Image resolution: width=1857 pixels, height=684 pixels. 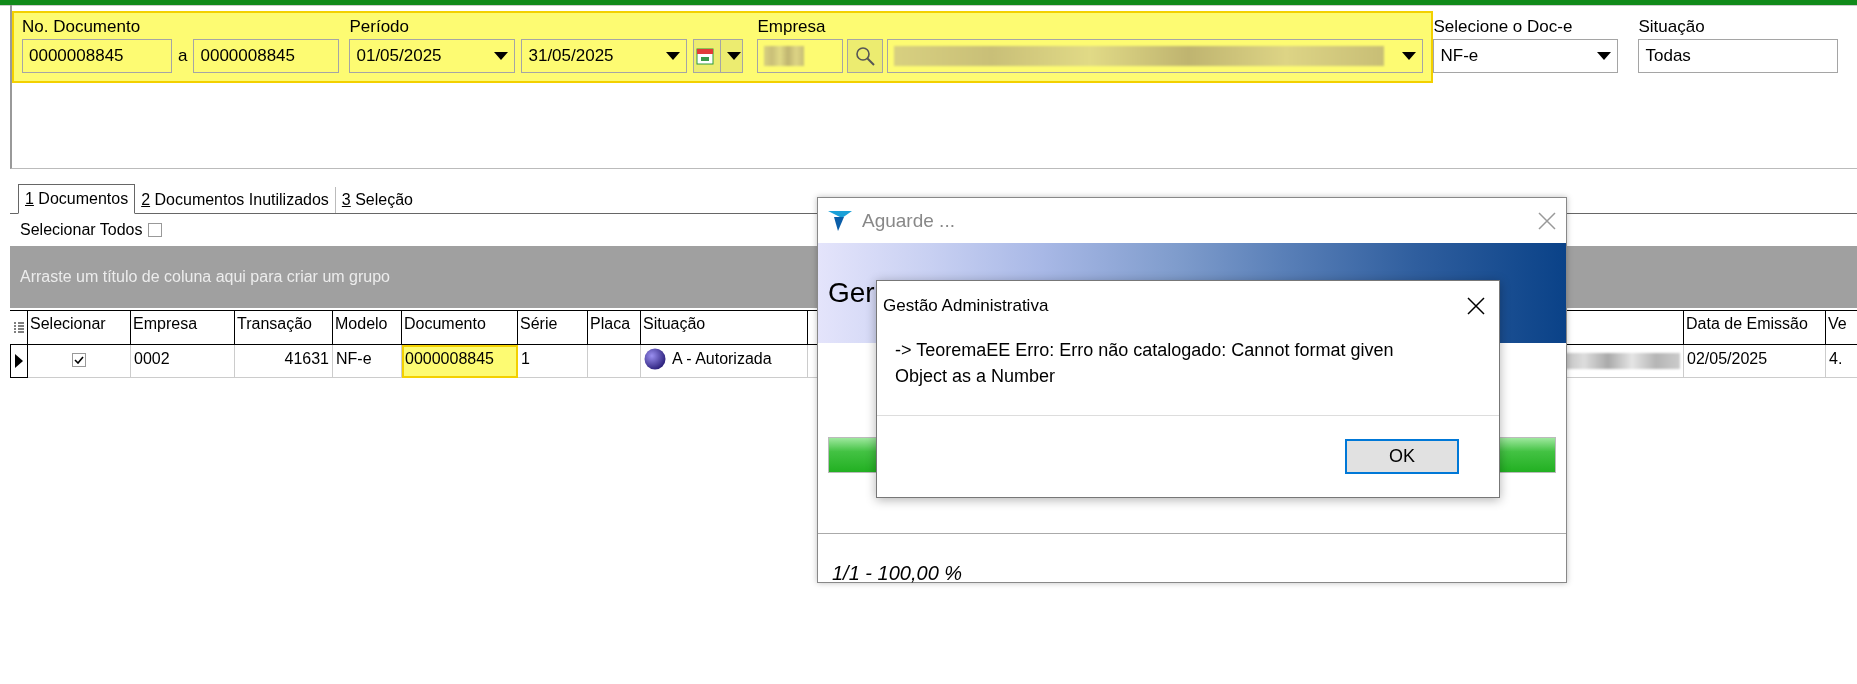 What do you see at coordinates (840, 220) in the screenshot?
I see `app-logo-icon` at bounding box center [840, 220].